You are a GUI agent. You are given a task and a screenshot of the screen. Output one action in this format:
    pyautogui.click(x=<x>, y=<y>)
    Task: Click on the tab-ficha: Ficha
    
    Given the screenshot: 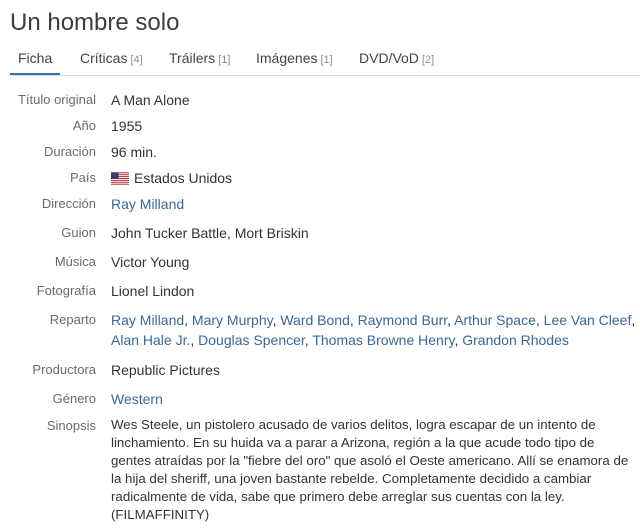 What is the action you would take?
    pyautogui.click(x=35, y=60)
    